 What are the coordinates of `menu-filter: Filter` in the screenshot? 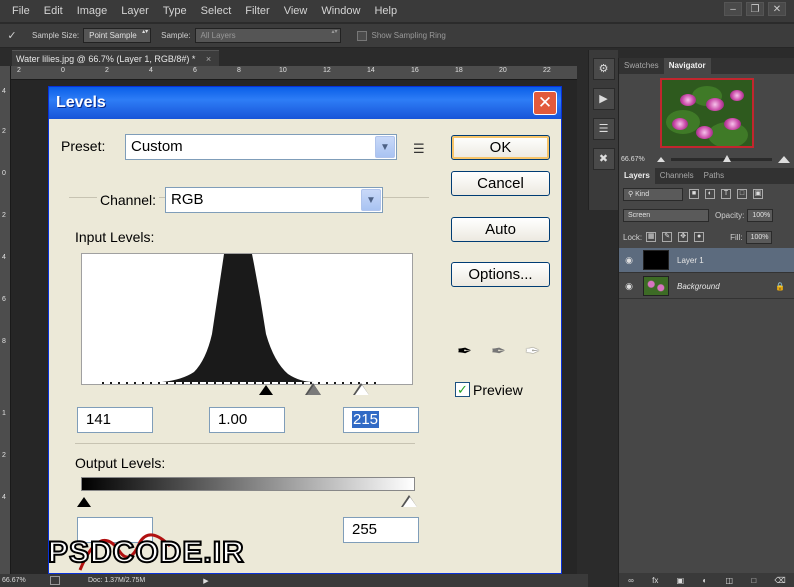 It's located at (257, 11).